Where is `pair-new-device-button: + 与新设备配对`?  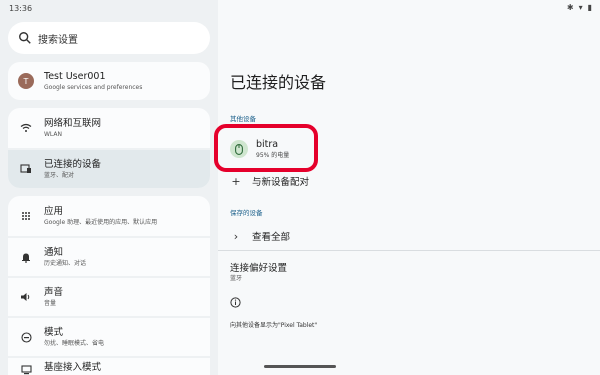 pair-new-device-button: + 与新设备配对 is located at coordinates (270, 181).